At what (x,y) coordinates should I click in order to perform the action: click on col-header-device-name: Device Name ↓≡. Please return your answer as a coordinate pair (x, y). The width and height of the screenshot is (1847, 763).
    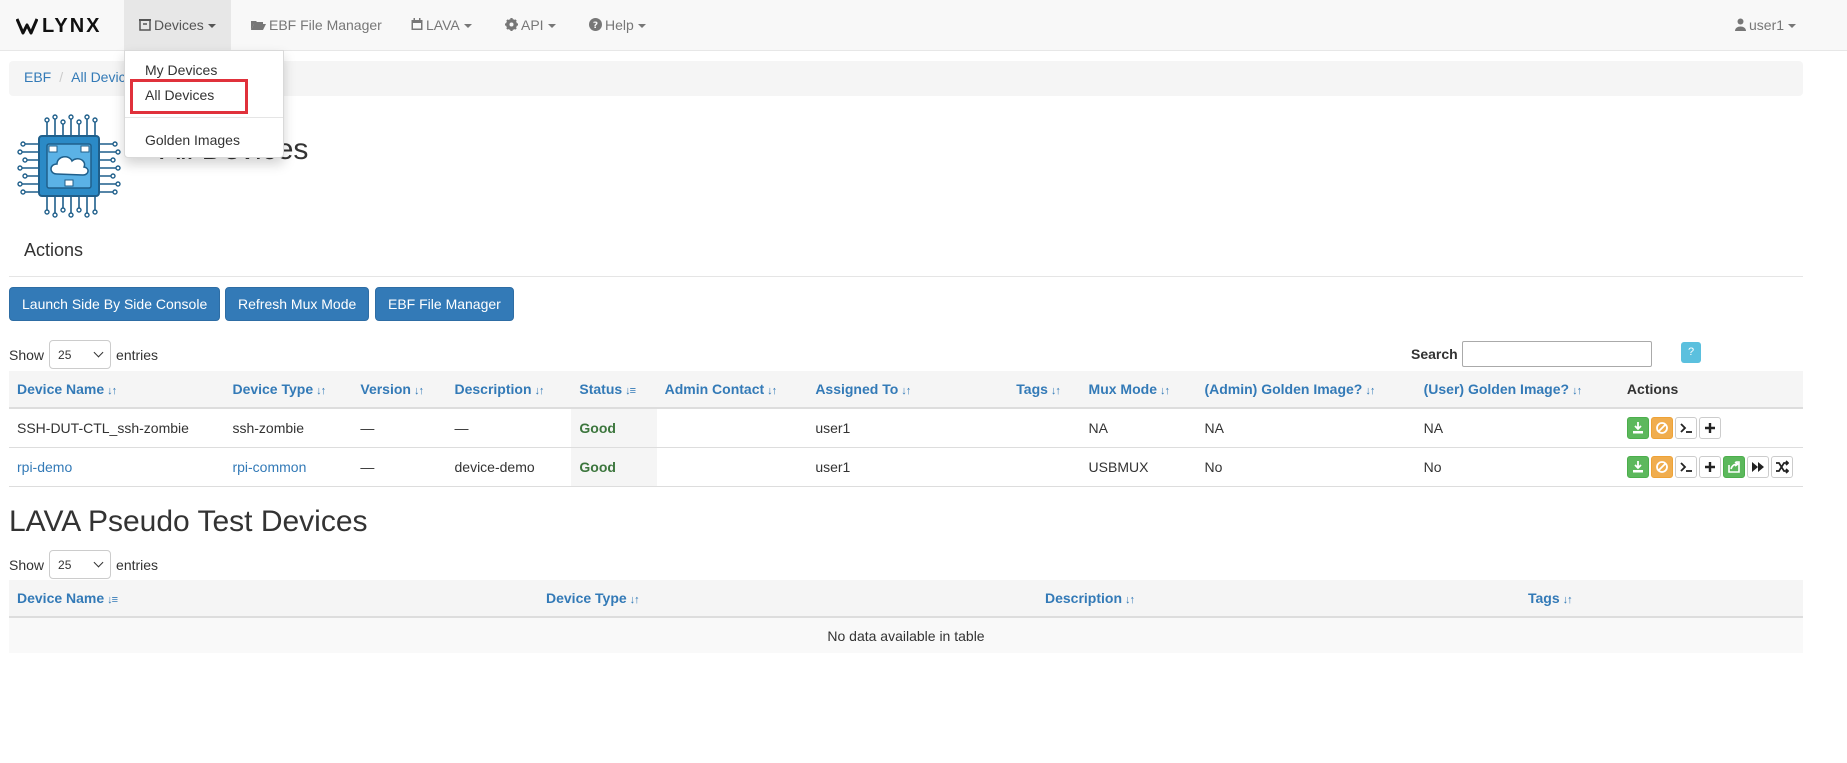
    Looking at the image, I should click on (273, 598).